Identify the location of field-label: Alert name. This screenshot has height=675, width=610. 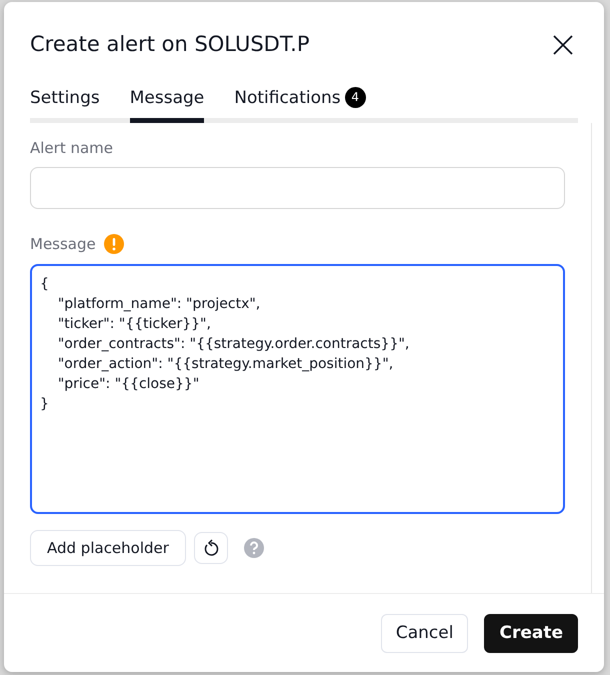
(72, 148).